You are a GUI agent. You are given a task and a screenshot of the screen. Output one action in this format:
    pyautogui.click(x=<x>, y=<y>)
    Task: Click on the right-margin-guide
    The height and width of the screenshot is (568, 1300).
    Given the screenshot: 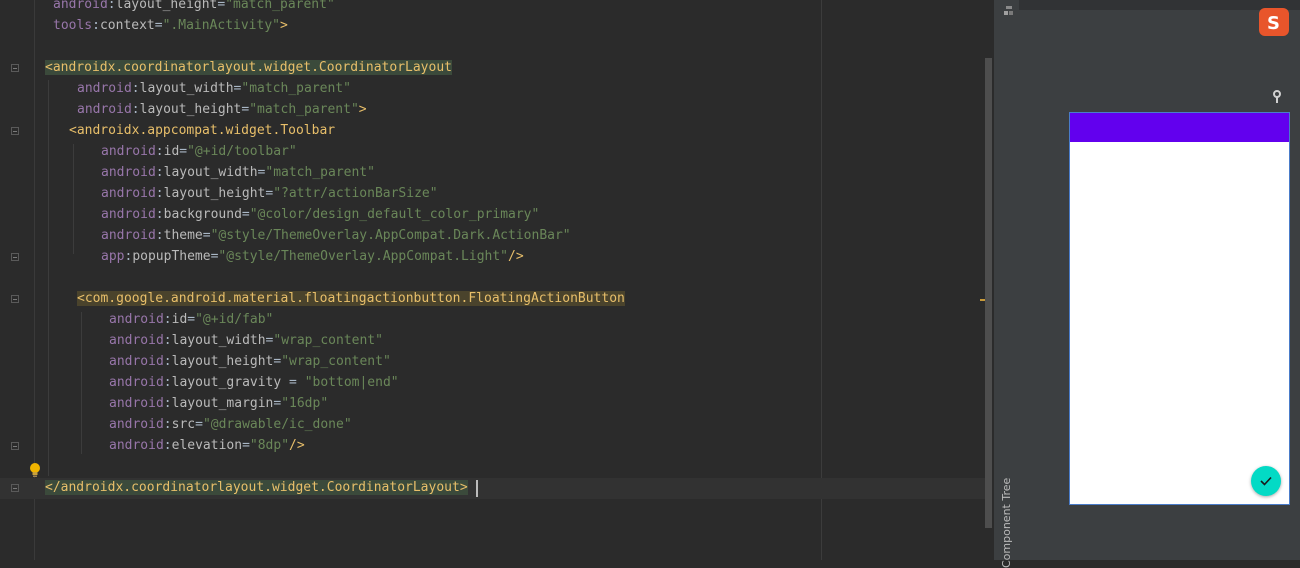 What is the action you would take?
    pyautogui.click(x=821, y=280)
    